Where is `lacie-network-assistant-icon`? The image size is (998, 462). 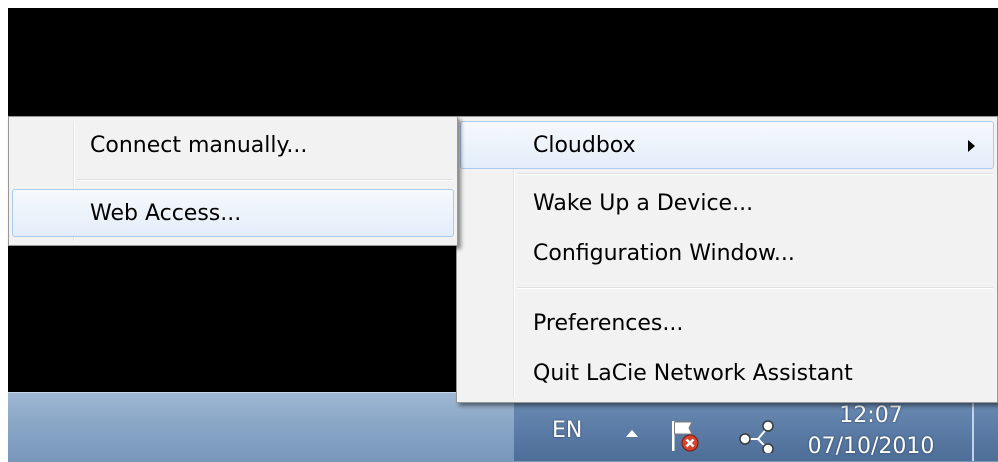
lacie-network-assistant-icon is located at coordinates (756, 435).